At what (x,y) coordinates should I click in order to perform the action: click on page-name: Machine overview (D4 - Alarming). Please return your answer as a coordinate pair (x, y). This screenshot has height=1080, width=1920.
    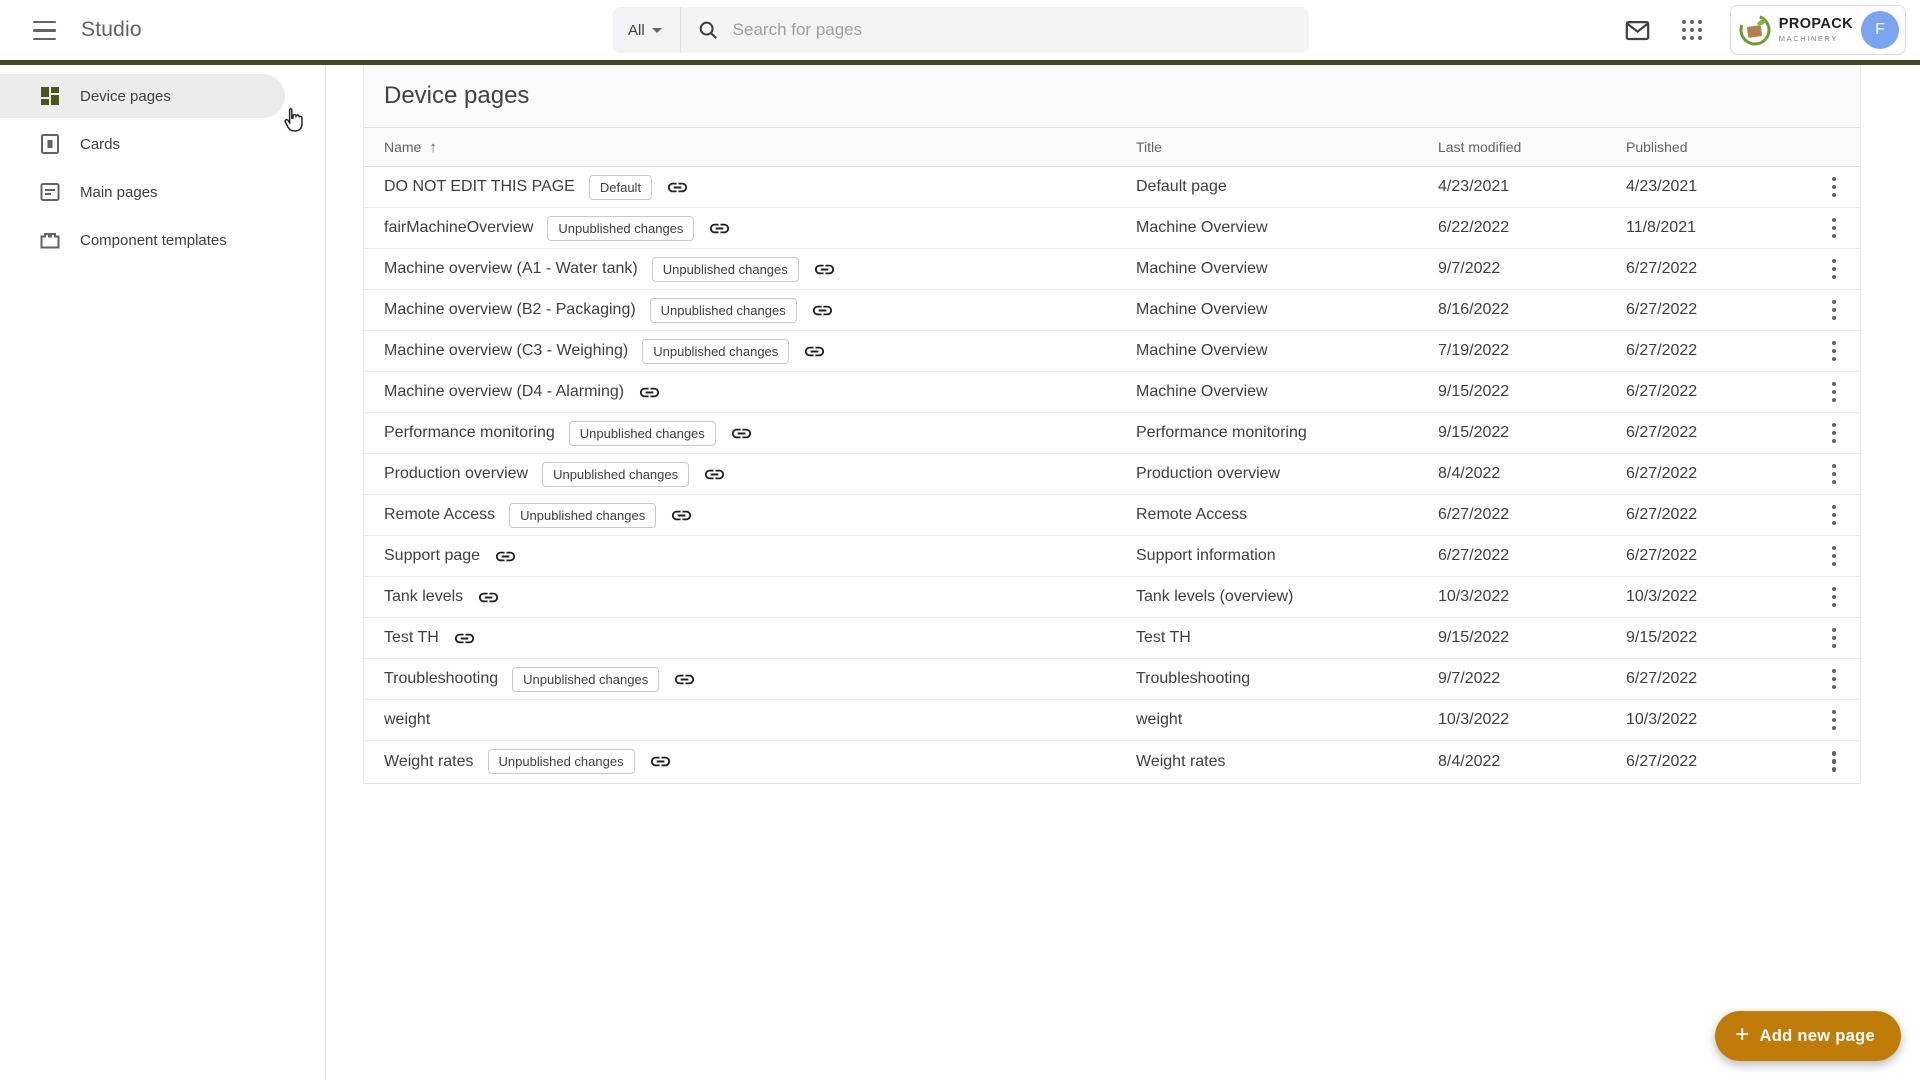
    Looking at the image, I should click on (504, 392).